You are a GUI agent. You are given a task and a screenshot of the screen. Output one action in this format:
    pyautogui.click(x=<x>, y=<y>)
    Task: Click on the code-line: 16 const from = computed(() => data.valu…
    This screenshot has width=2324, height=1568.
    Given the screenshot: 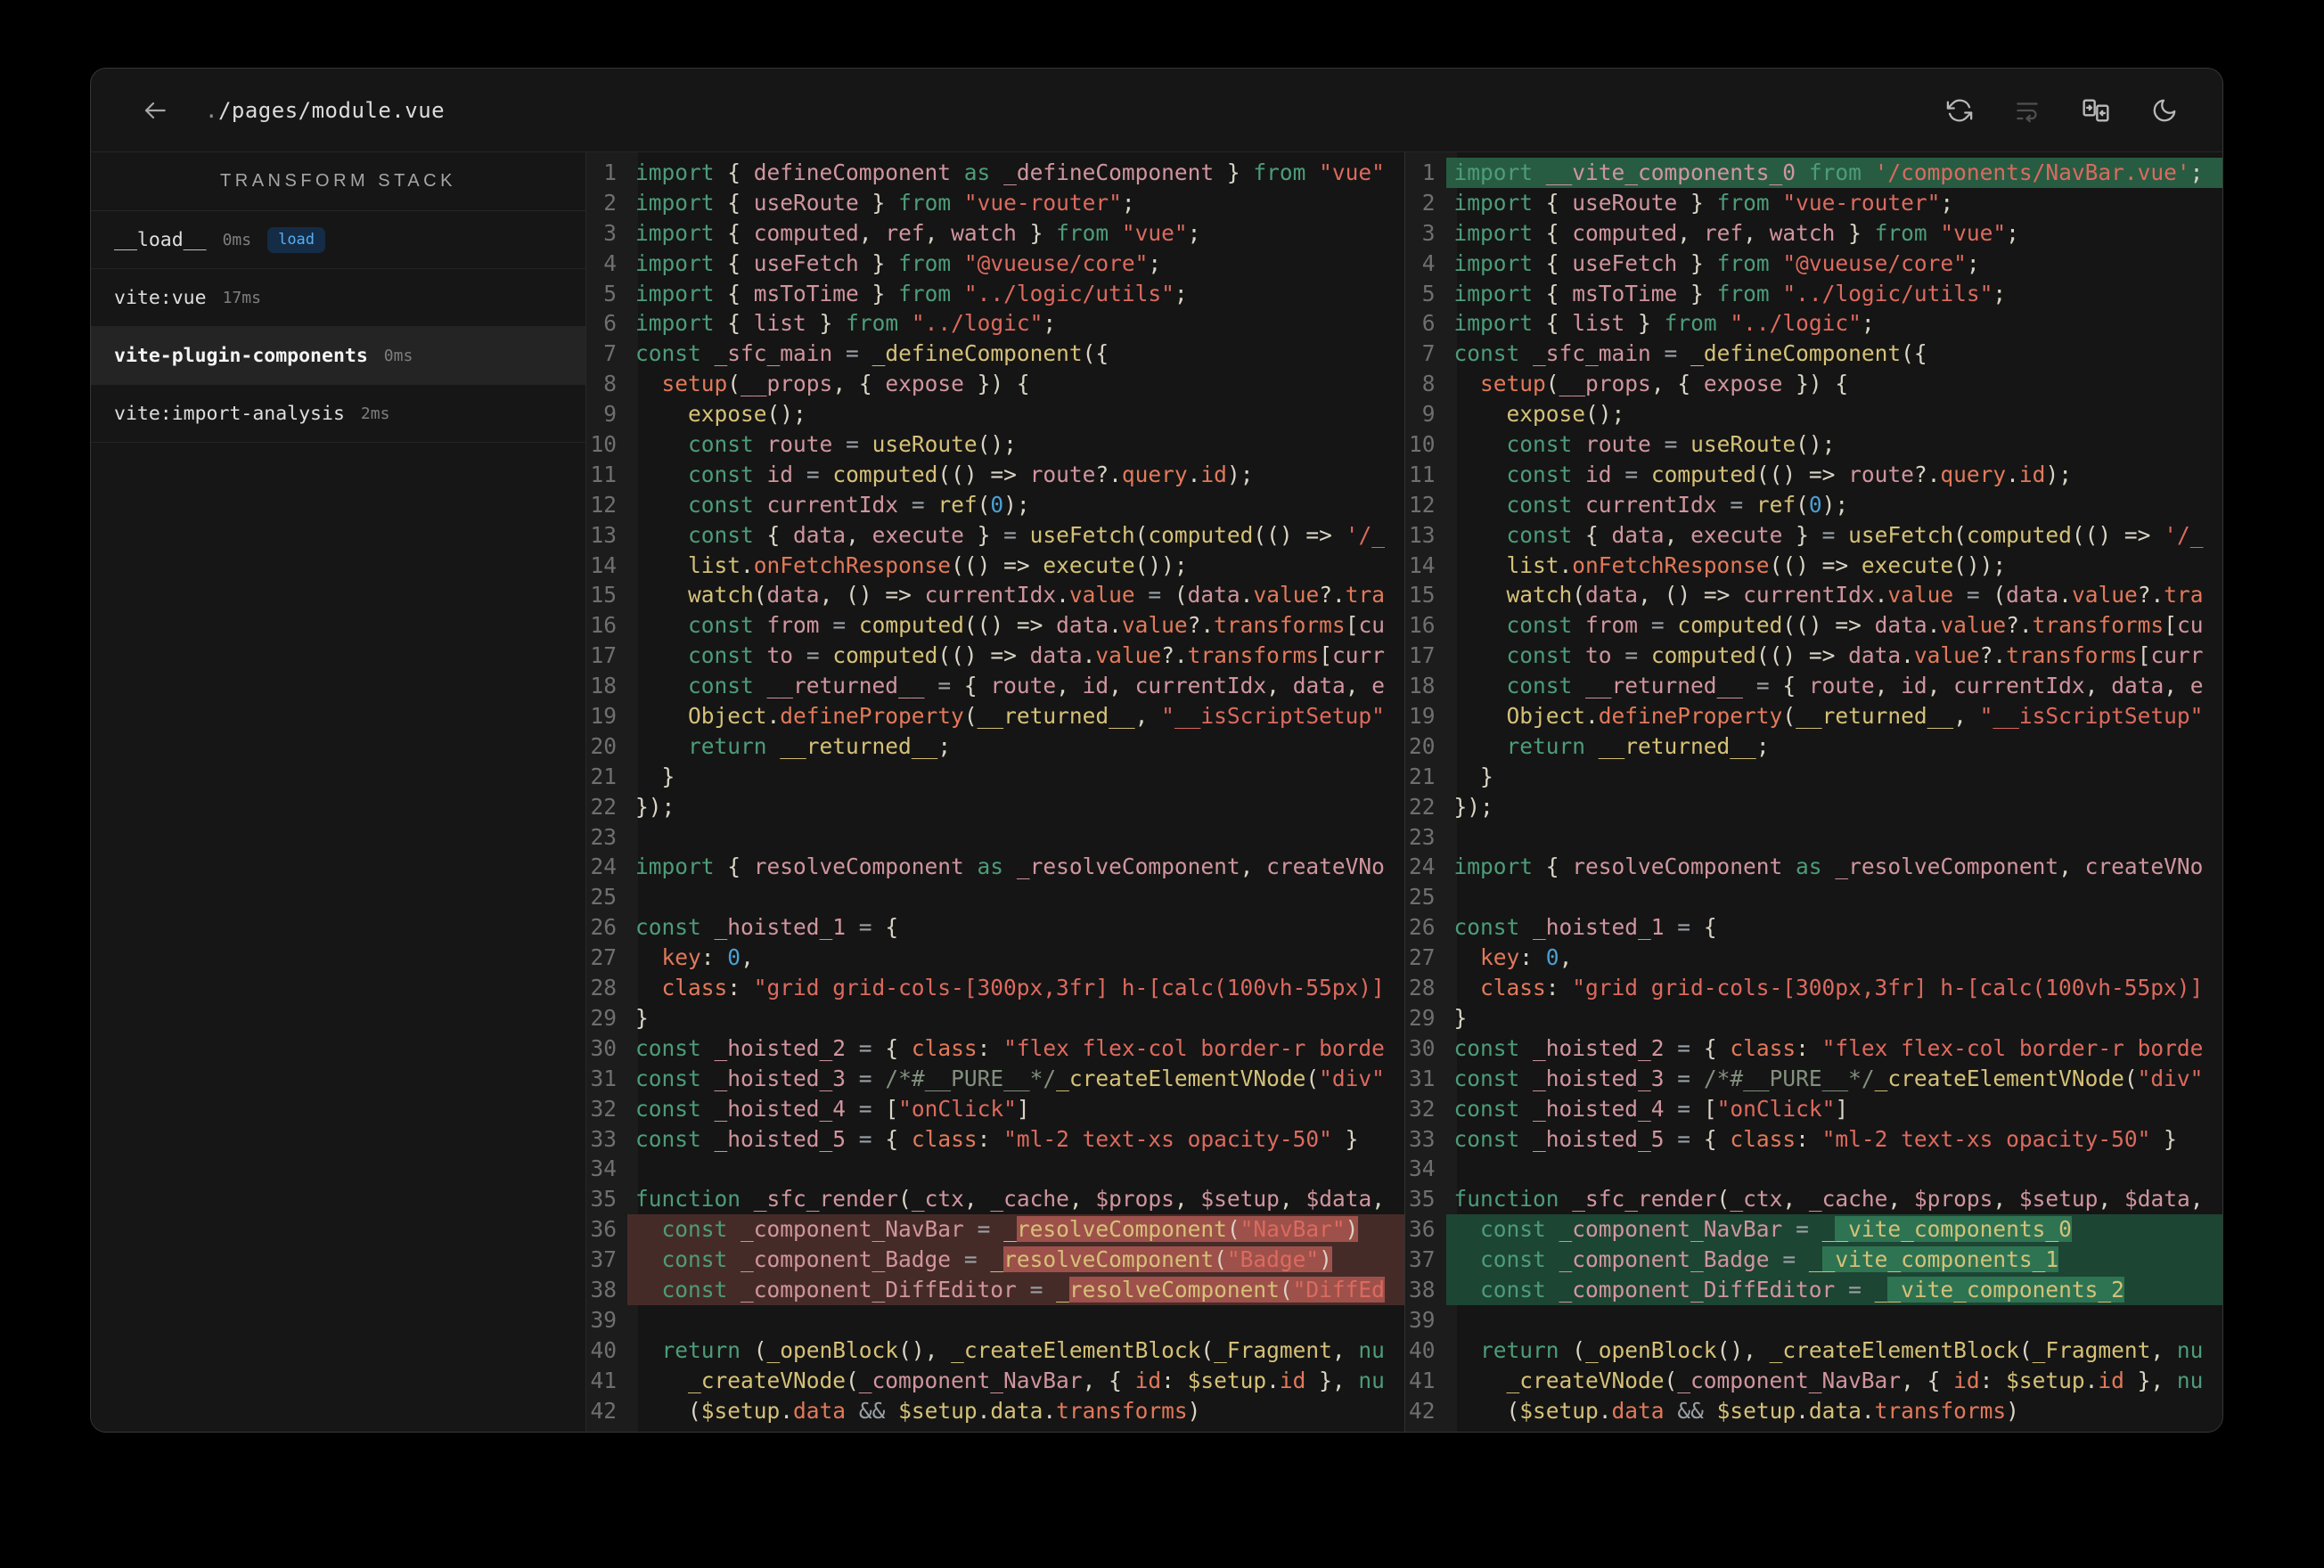 What is the action you would take?
    pyautogui.click(x=995, y=625)
    